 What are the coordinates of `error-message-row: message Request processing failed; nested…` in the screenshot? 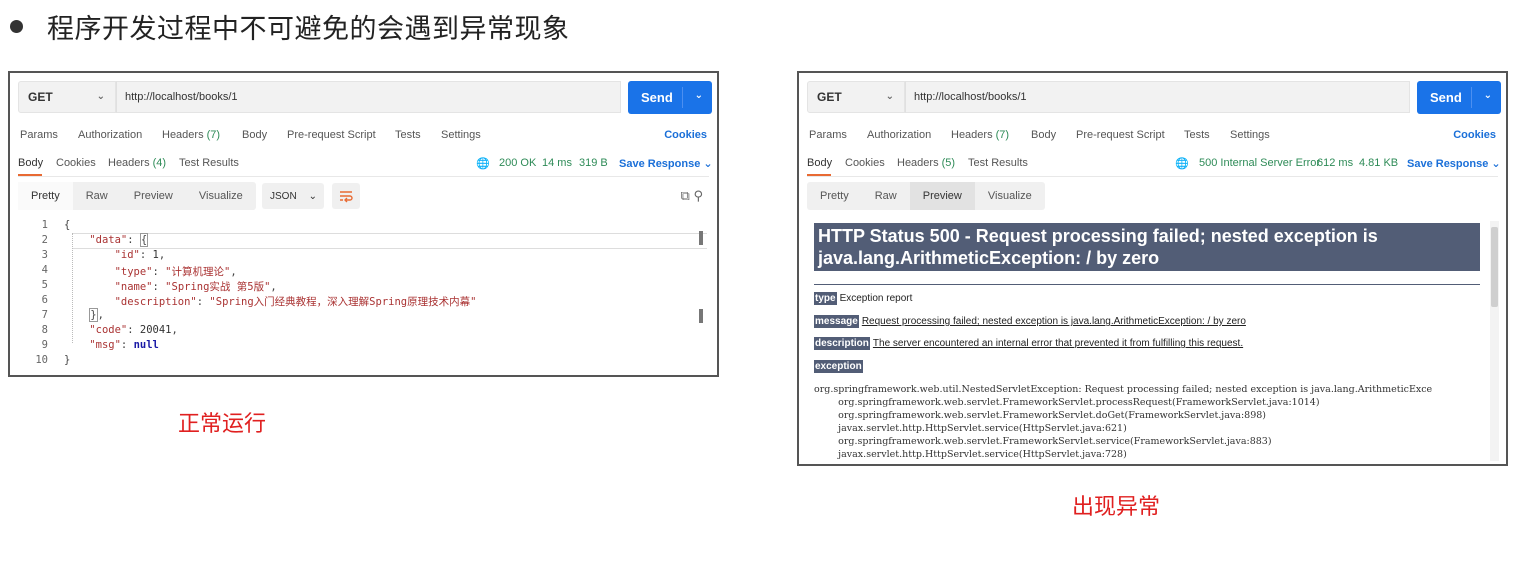 It's located at (1030, 321).